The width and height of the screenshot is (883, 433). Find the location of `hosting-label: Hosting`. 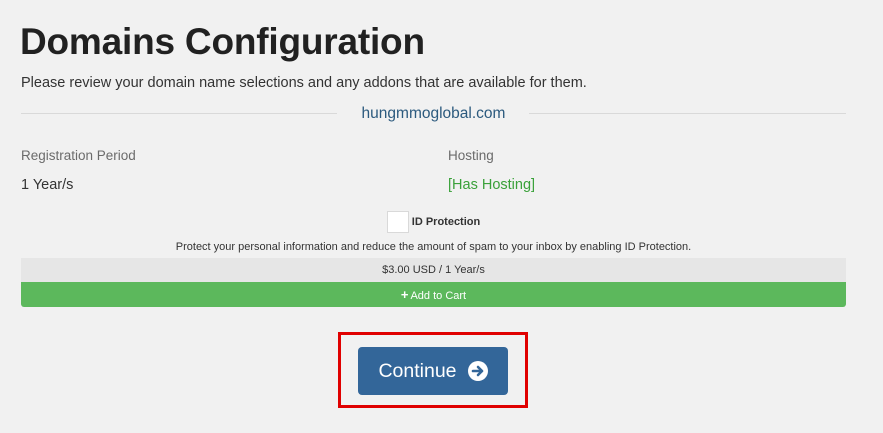

hosting-label: Hosting is located at coordinates (471, 155).